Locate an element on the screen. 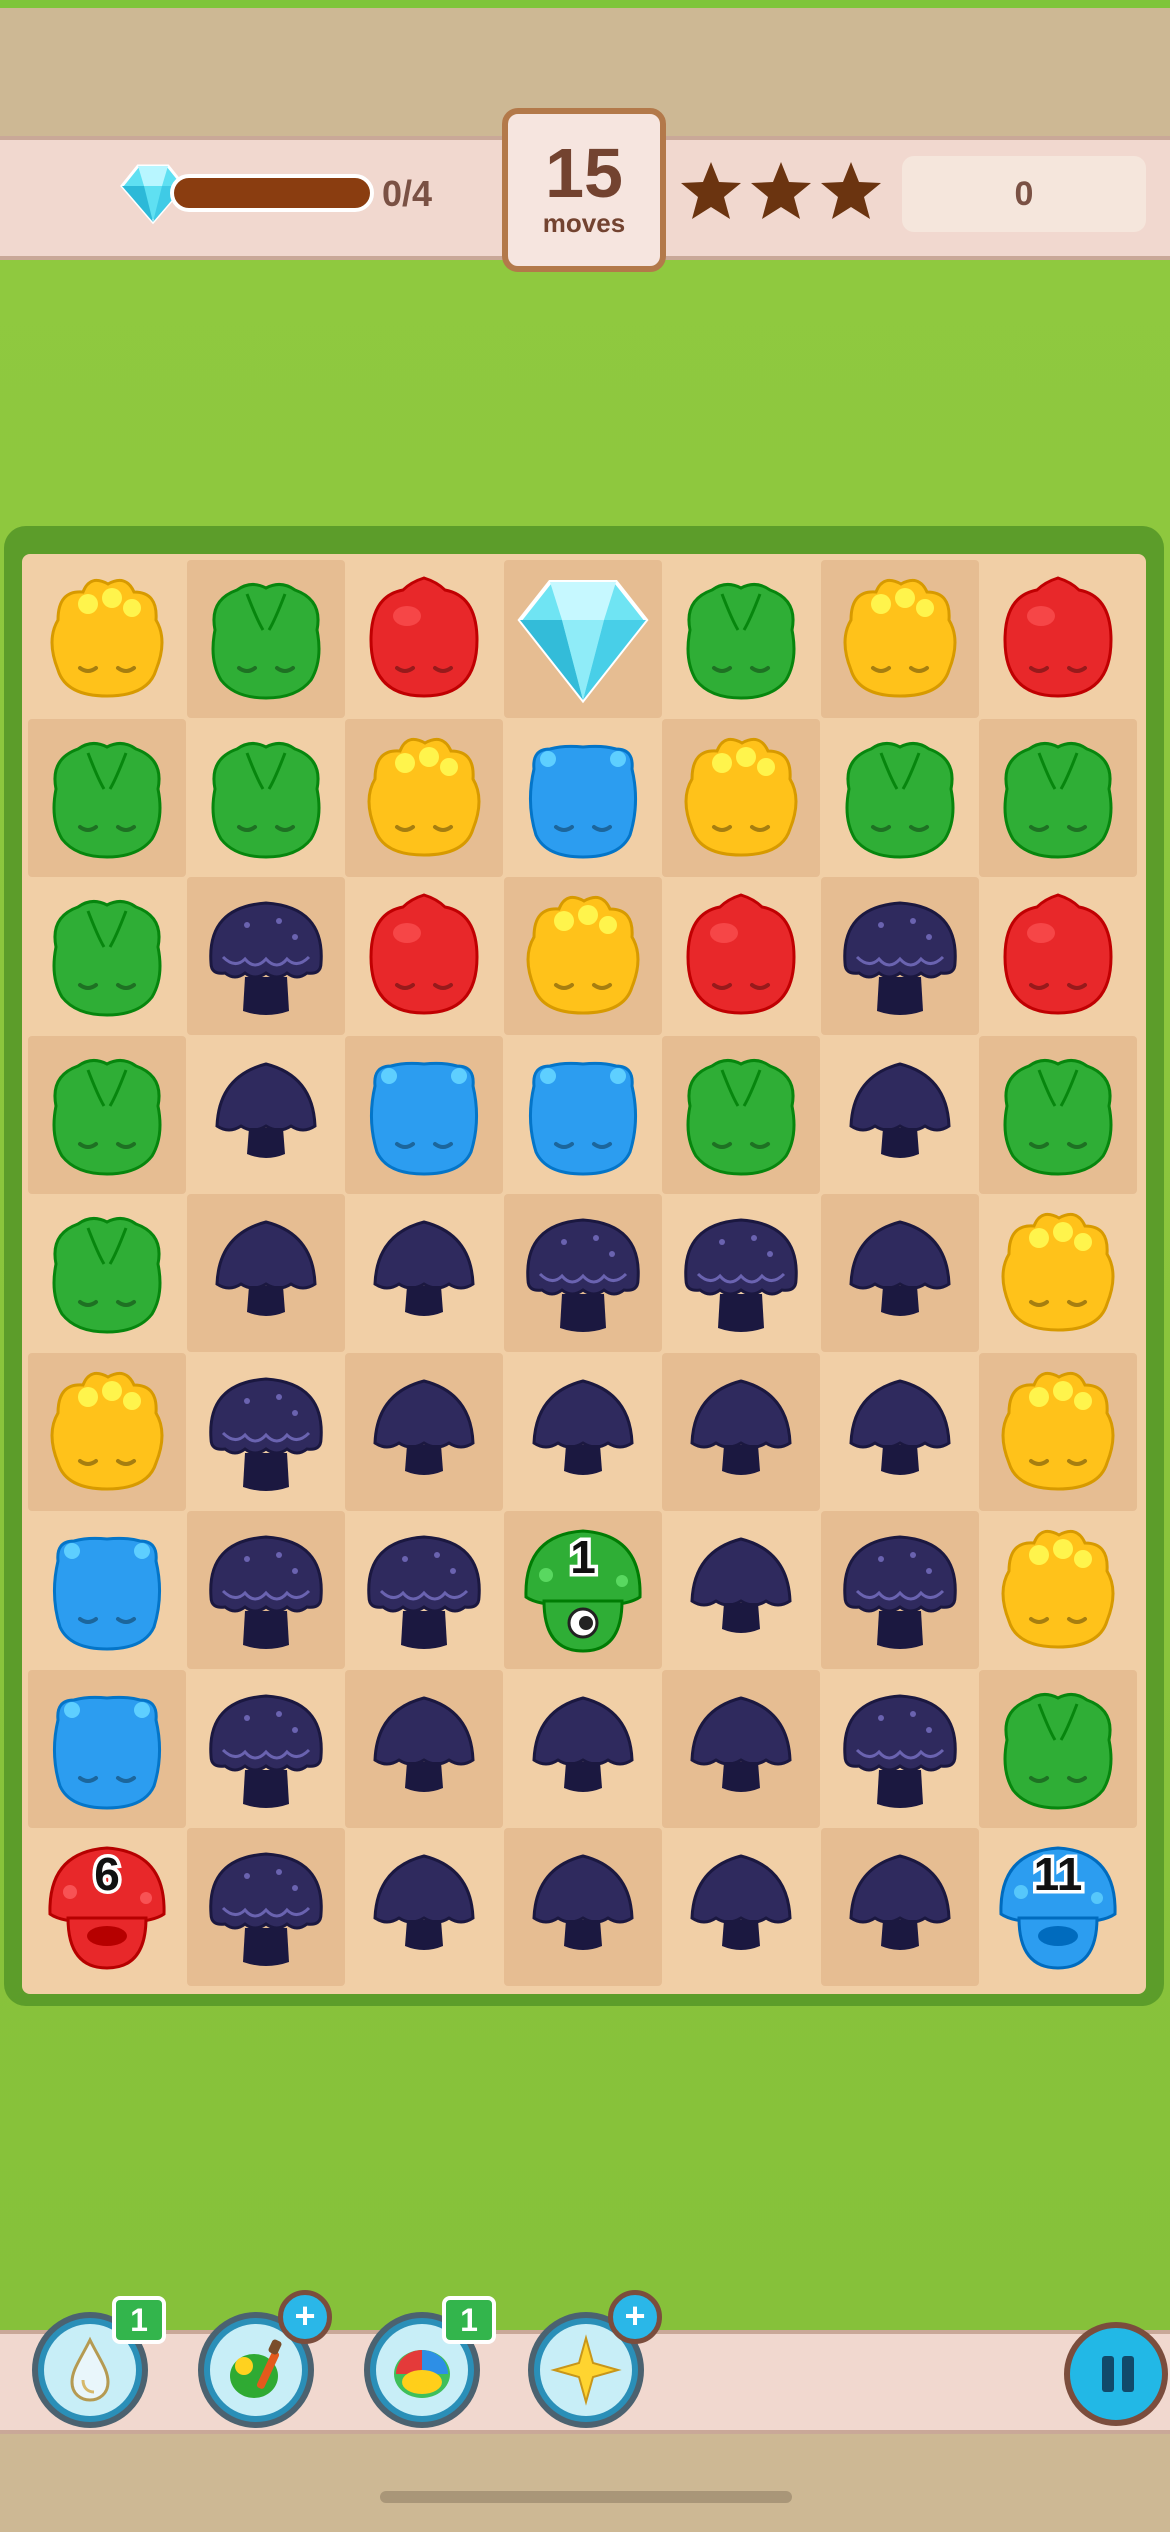 This screenshot has width=1170, height=2532. red-mushroom-spawner: 6 is located at coordinates (107, 1907).